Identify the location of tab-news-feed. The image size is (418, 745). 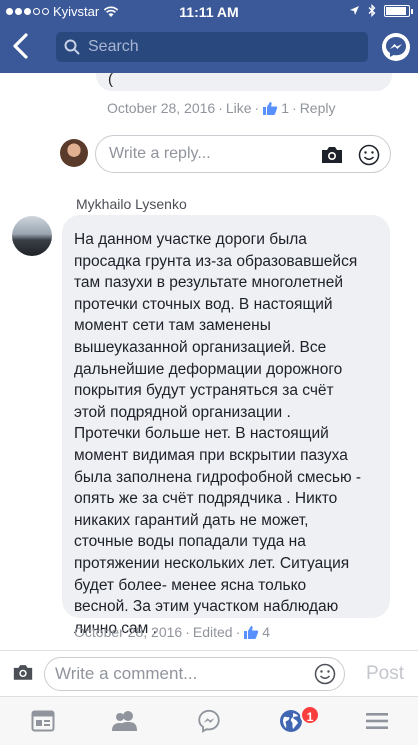
(43, 721).